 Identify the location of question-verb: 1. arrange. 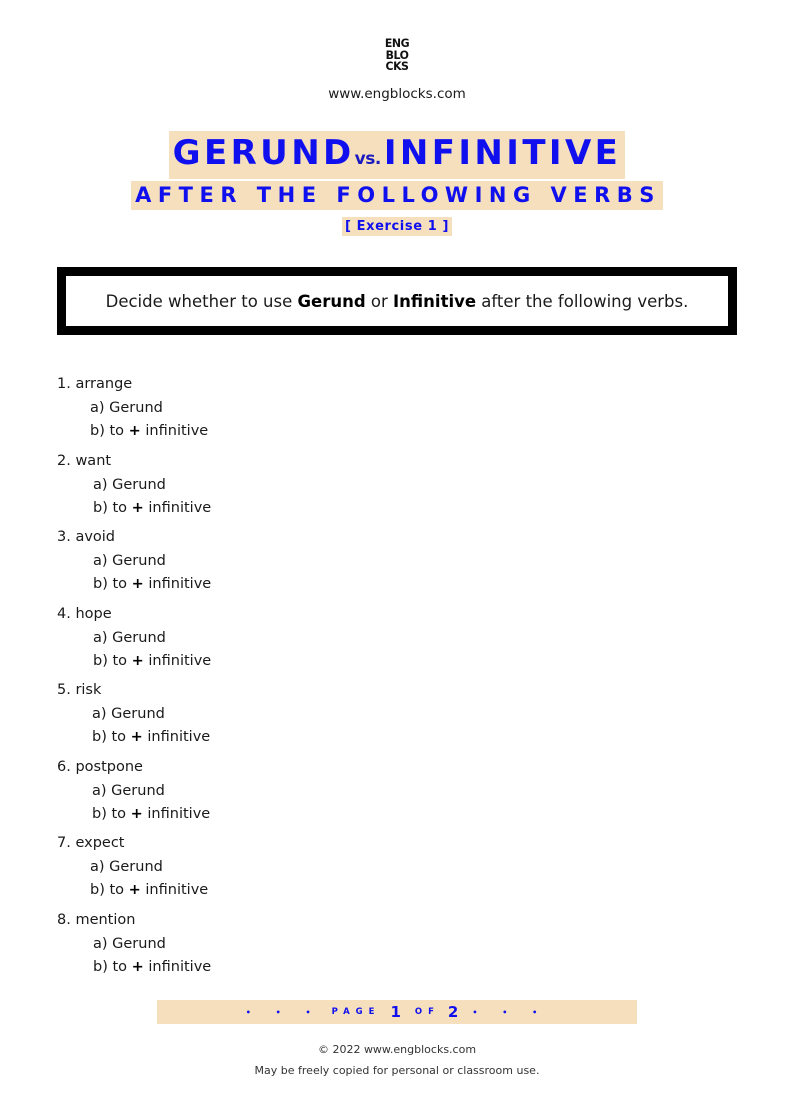
(95, 384).